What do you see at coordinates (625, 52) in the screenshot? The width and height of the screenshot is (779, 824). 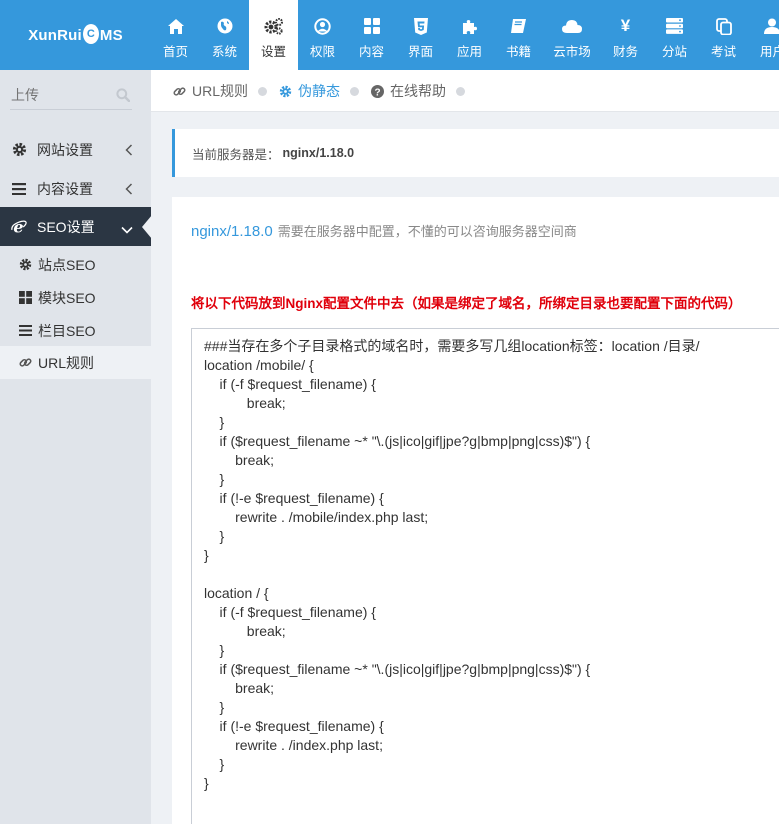 I see `nav-label: 财务` at bounding box center [625, 52].